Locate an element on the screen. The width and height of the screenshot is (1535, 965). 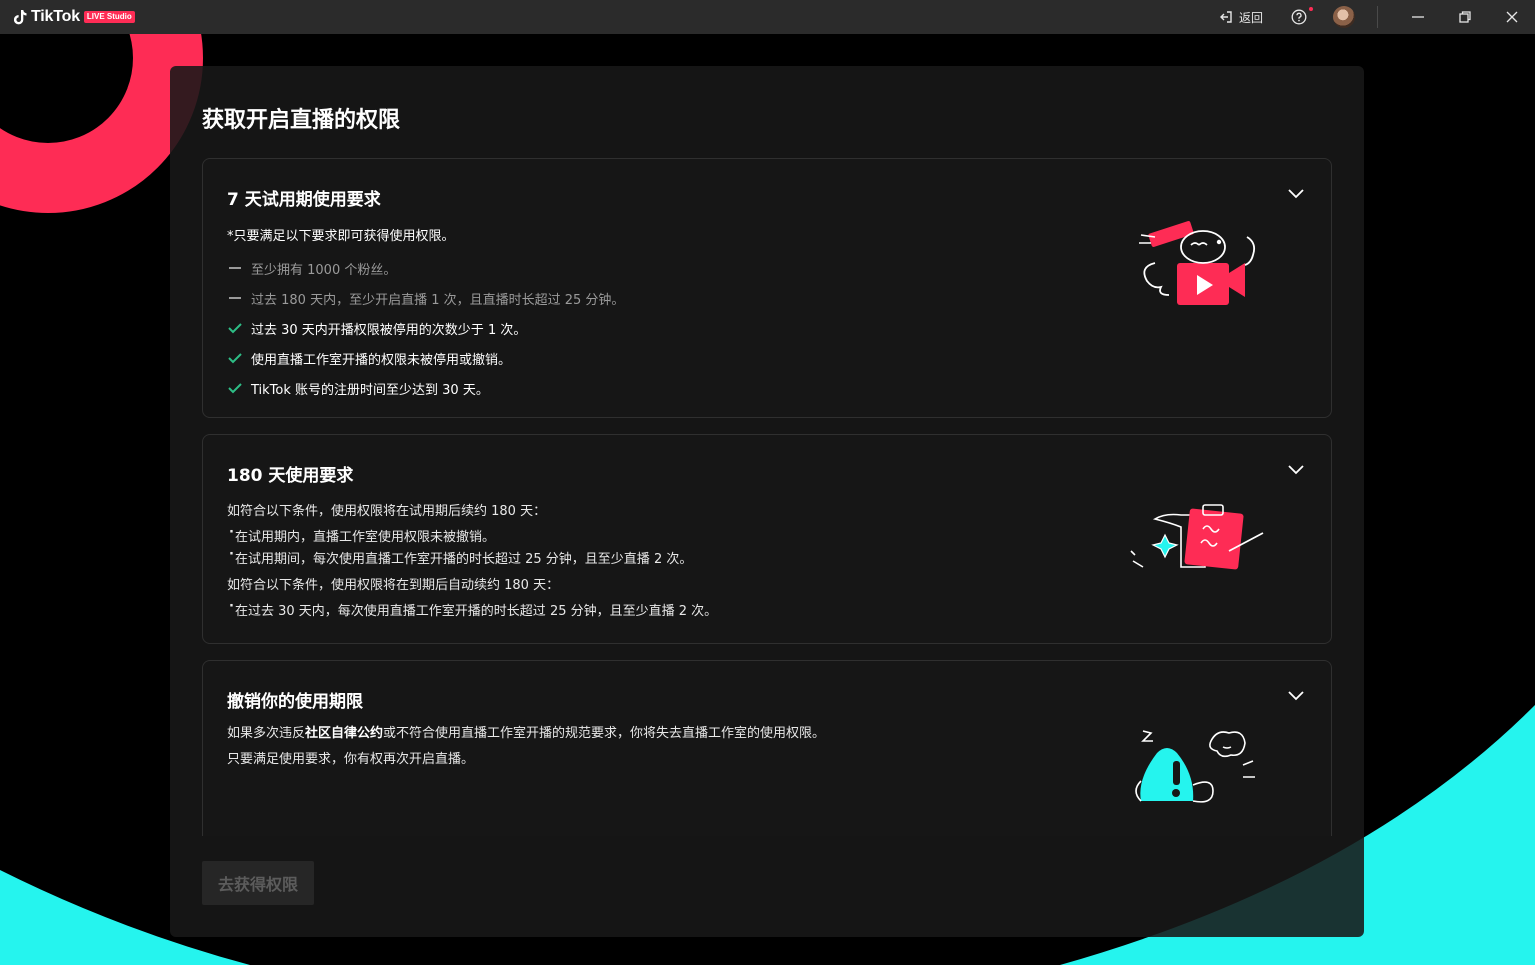
restore-button is located at coordinates (1464, 17).